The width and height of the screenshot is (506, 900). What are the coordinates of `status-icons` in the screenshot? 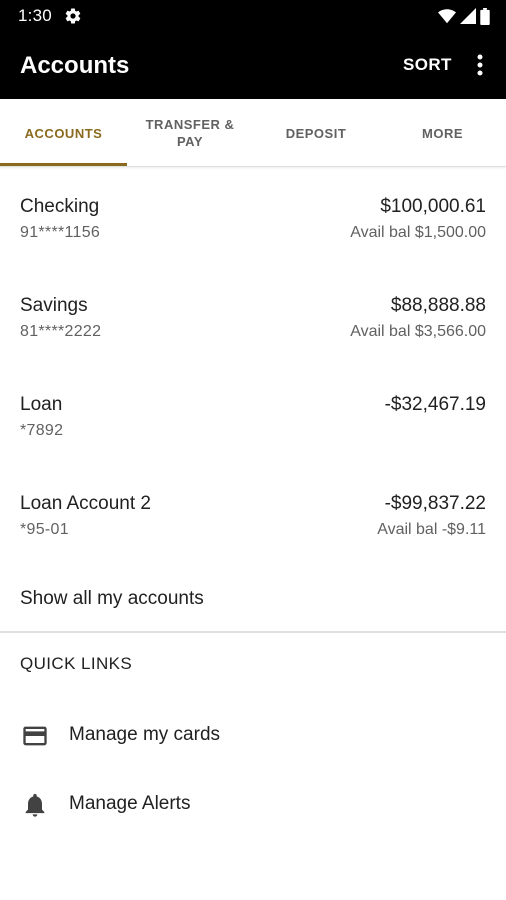 It's located at (464, 16).